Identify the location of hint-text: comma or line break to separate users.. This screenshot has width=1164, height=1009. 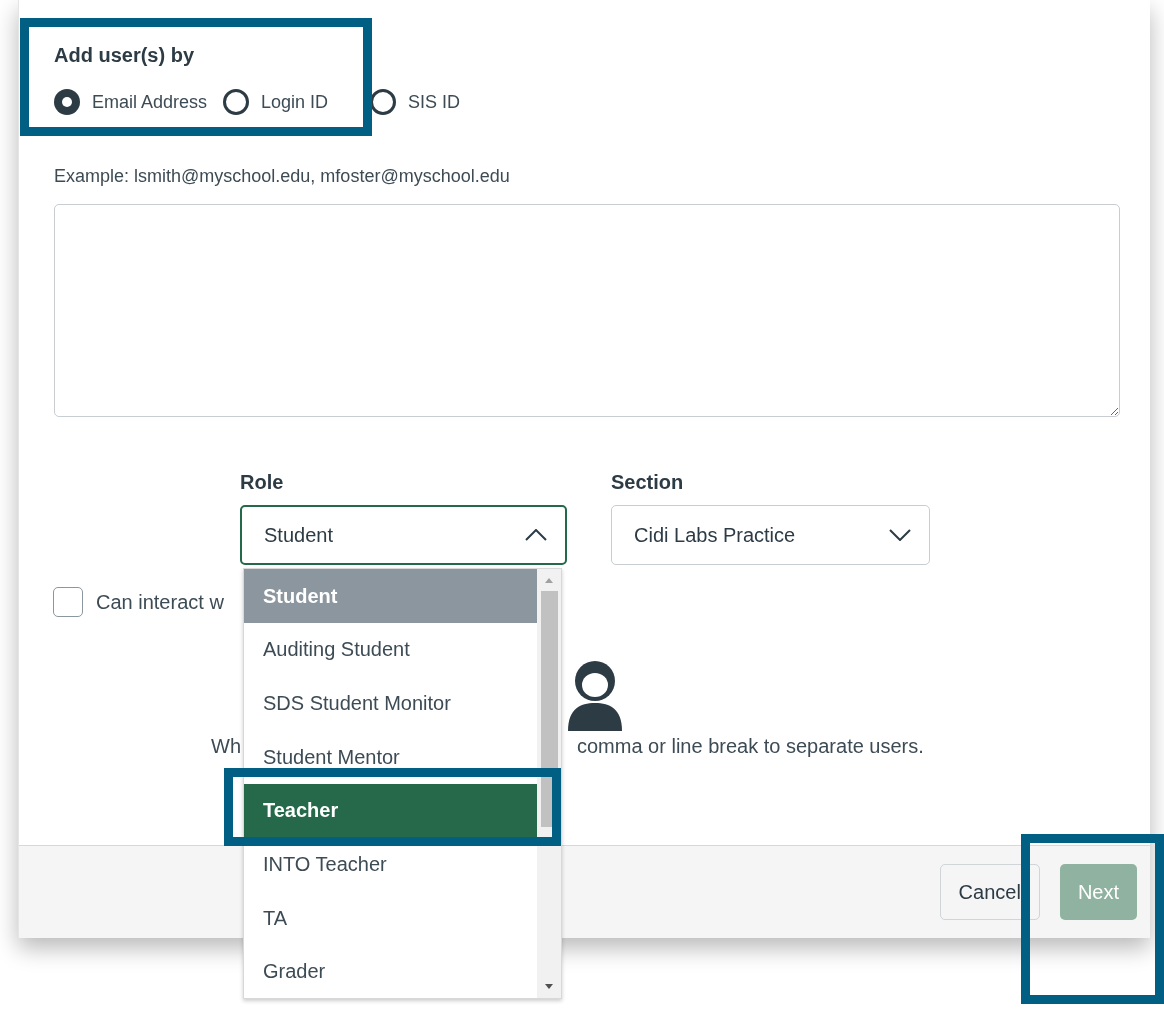
(750, 746).